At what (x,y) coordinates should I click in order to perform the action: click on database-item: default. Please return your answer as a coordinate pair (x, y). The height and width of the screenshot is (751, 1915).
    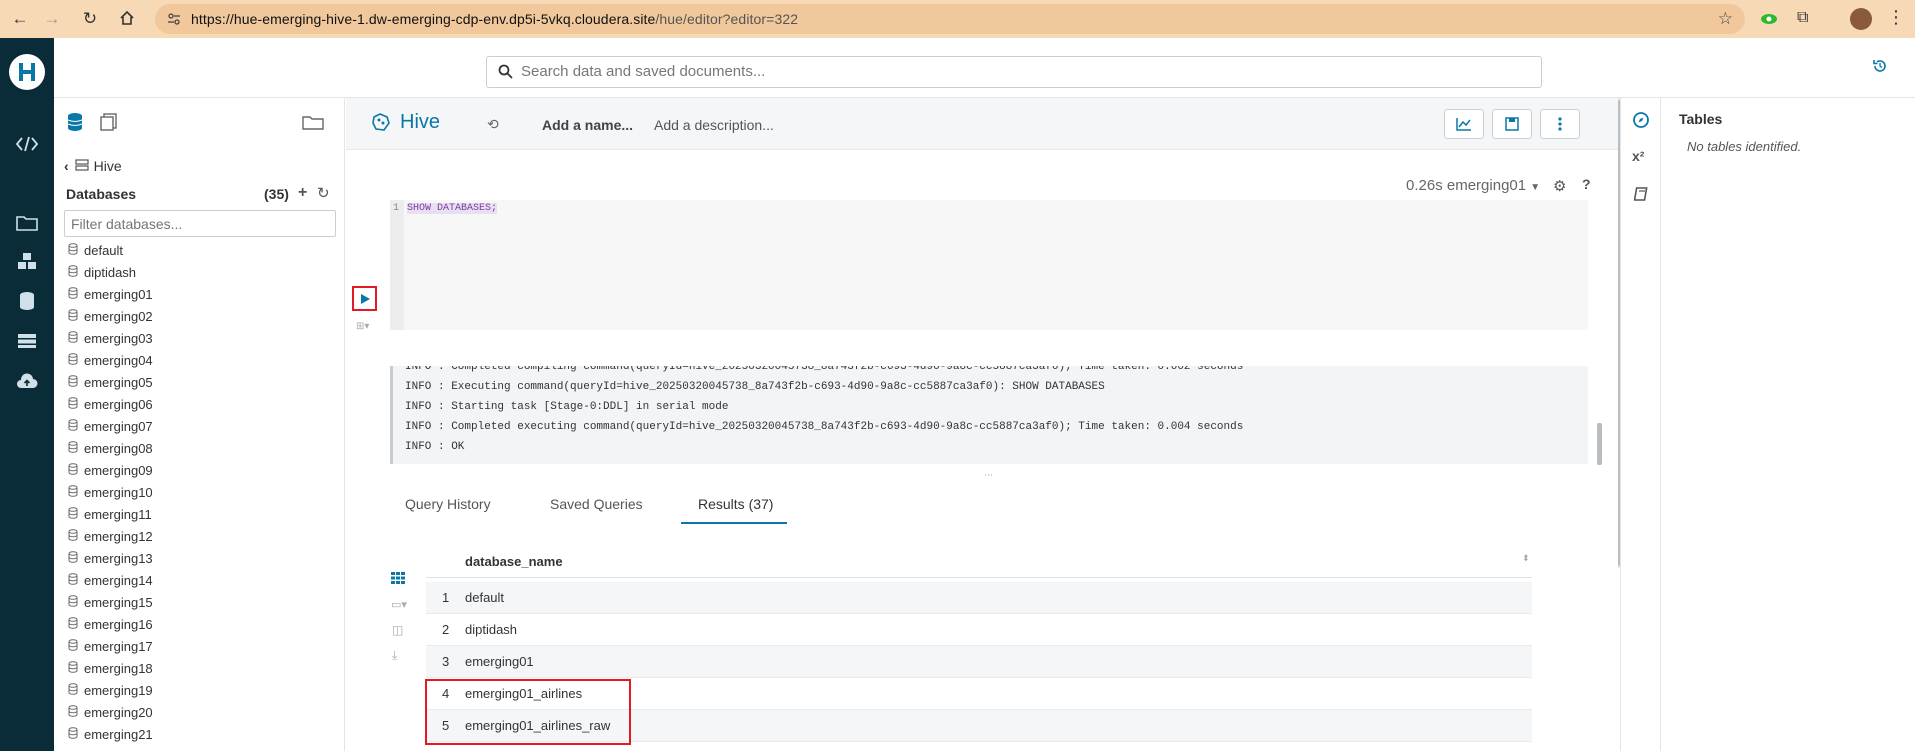
    Looking at the image, I should click on (95, 250).